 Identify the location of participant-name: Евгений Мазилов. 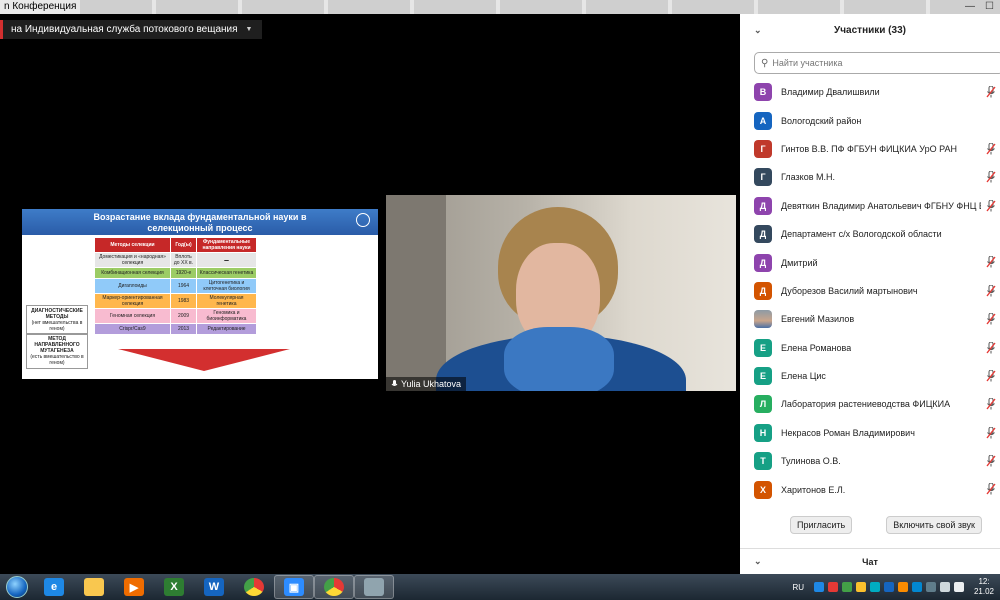
(818, 319).